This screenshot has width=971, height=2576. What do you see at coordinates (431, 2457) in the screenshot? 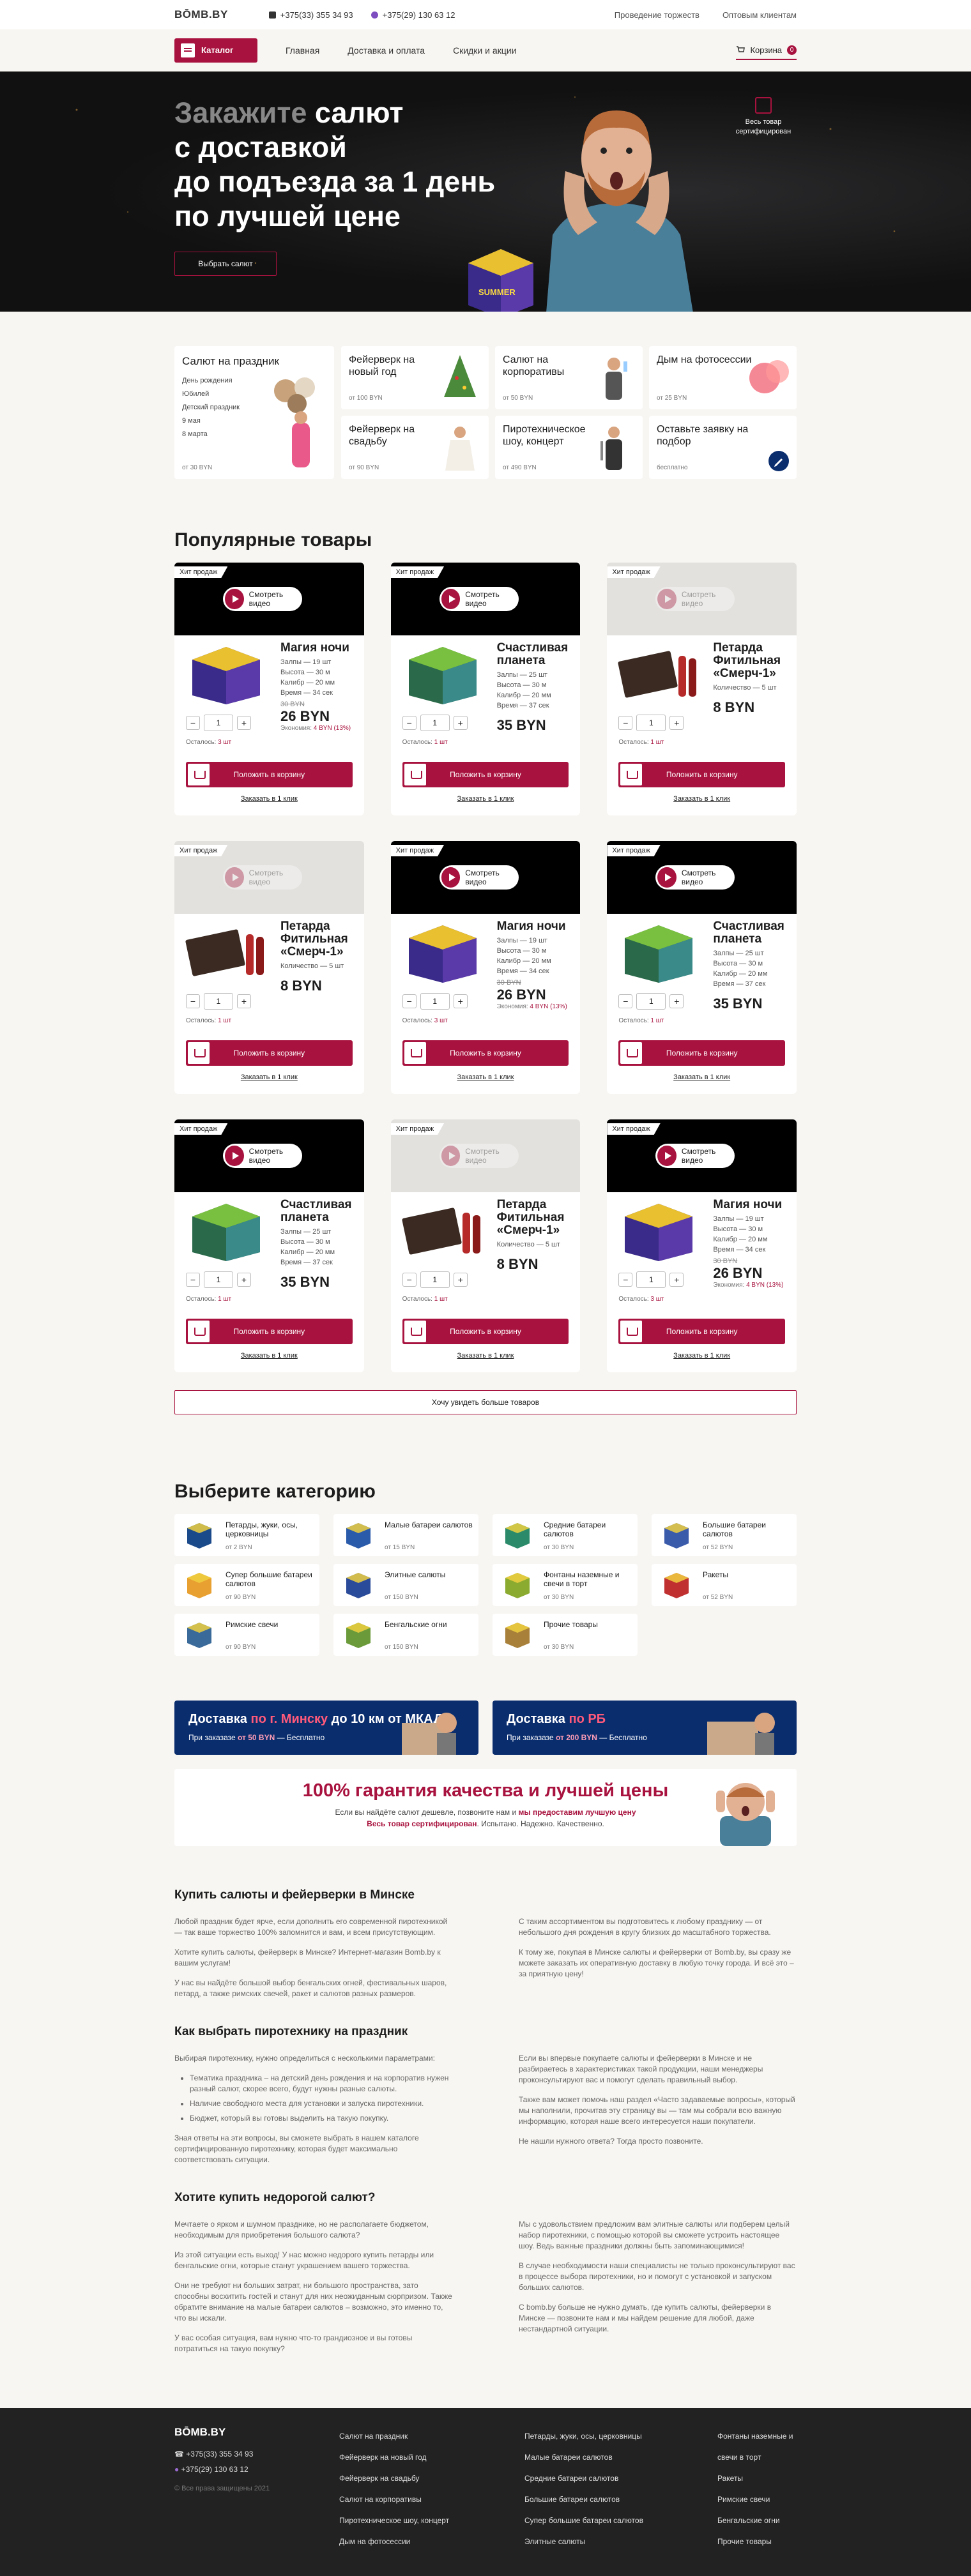
I see `footer-link: Фейерверк на новый год` at bounding box center [431, 2457].